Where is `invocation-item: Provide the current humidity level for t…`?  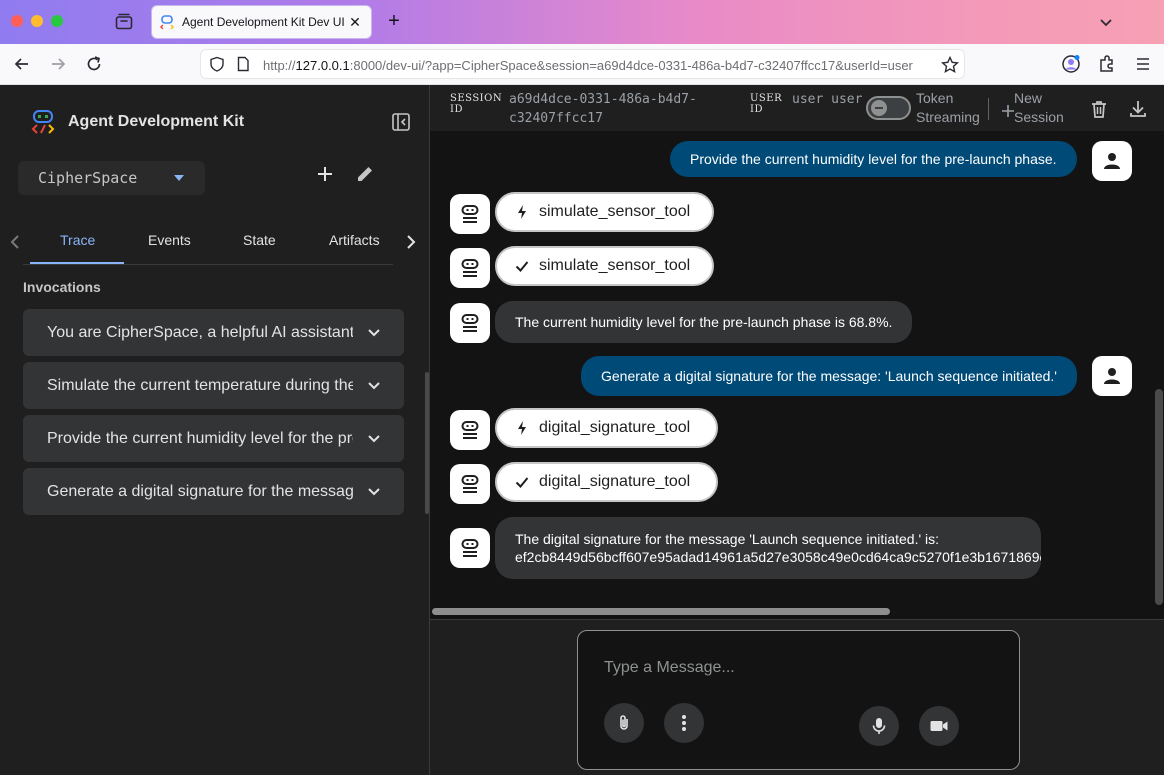 invocation-item: Provide the current humidity level for t… is located at coordinates (213, 438).